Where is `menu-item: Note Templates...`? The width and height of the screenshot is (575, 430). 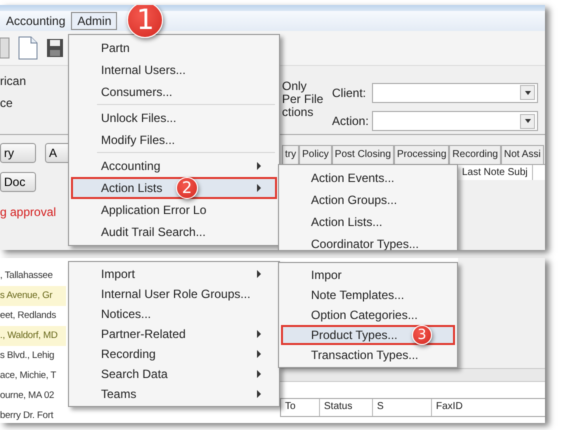 menu-item: Note Templates... is located at coordinates (368, 295).